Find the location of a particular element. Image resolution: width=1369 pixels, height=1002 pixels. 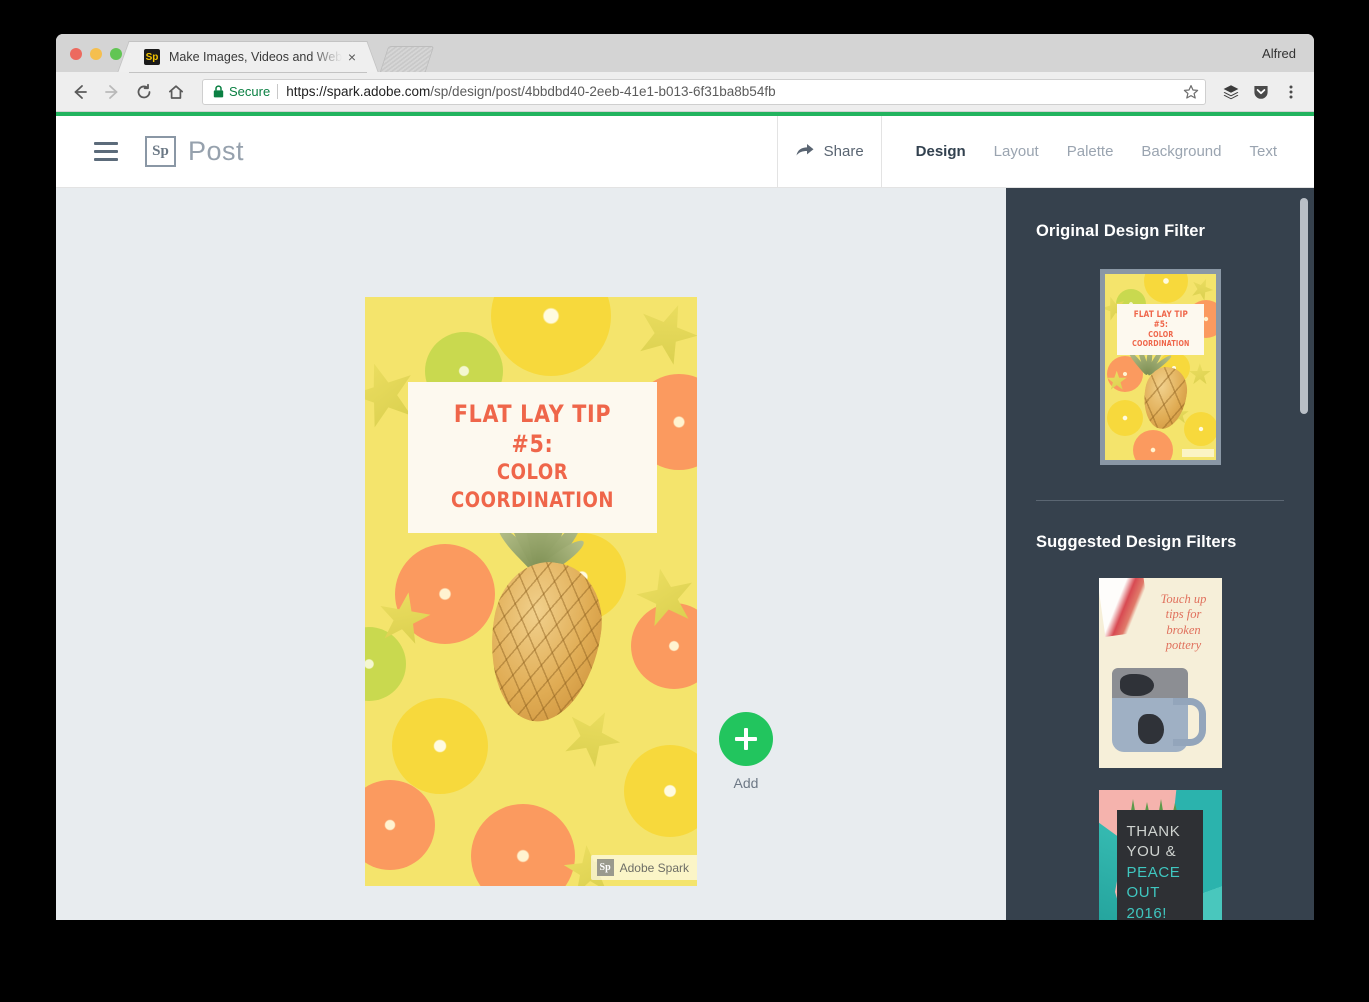

tab-title: Make Images, Videos and Web is located at coordinates (255, 57).